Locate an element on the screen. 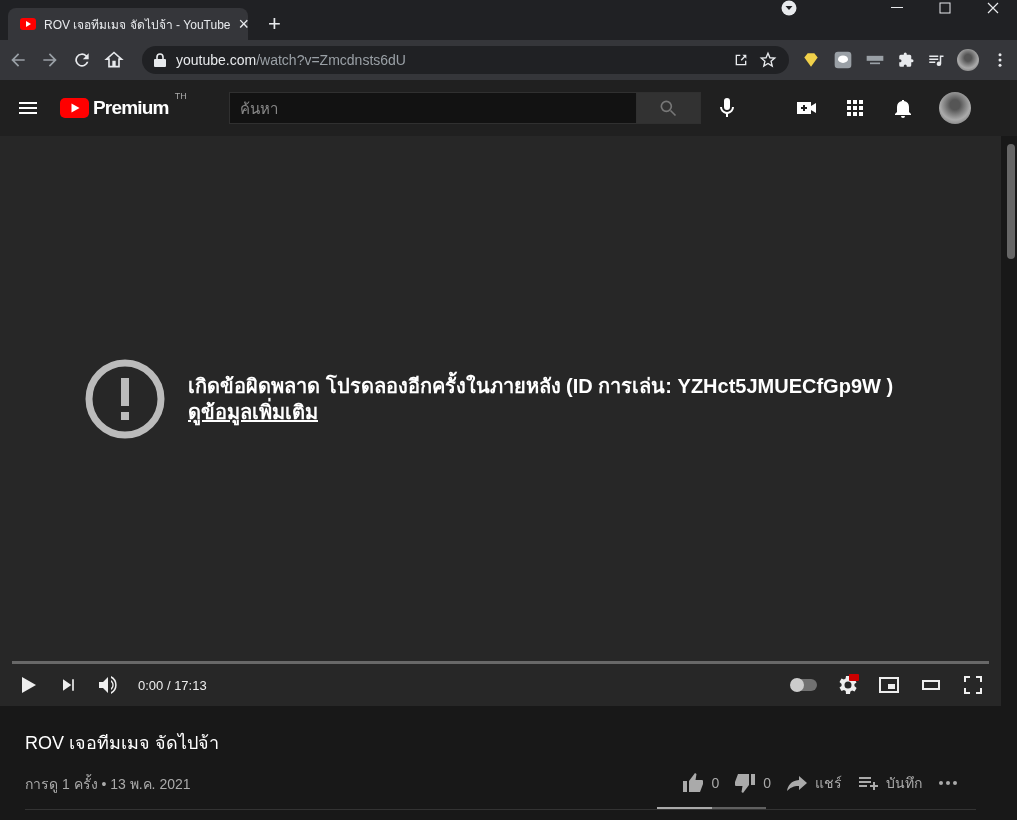  view-count-date: การดู 1 ครั้ง • 13 พ.ค. 2021 is located at coordinates (108, 784).